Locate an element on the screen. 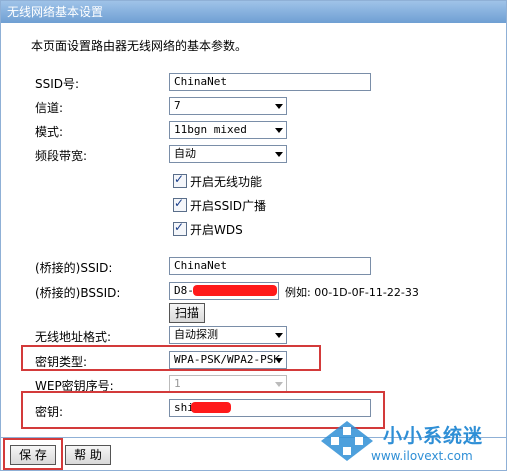  wep-index-value: 1 is located at coordinates (177, 383).